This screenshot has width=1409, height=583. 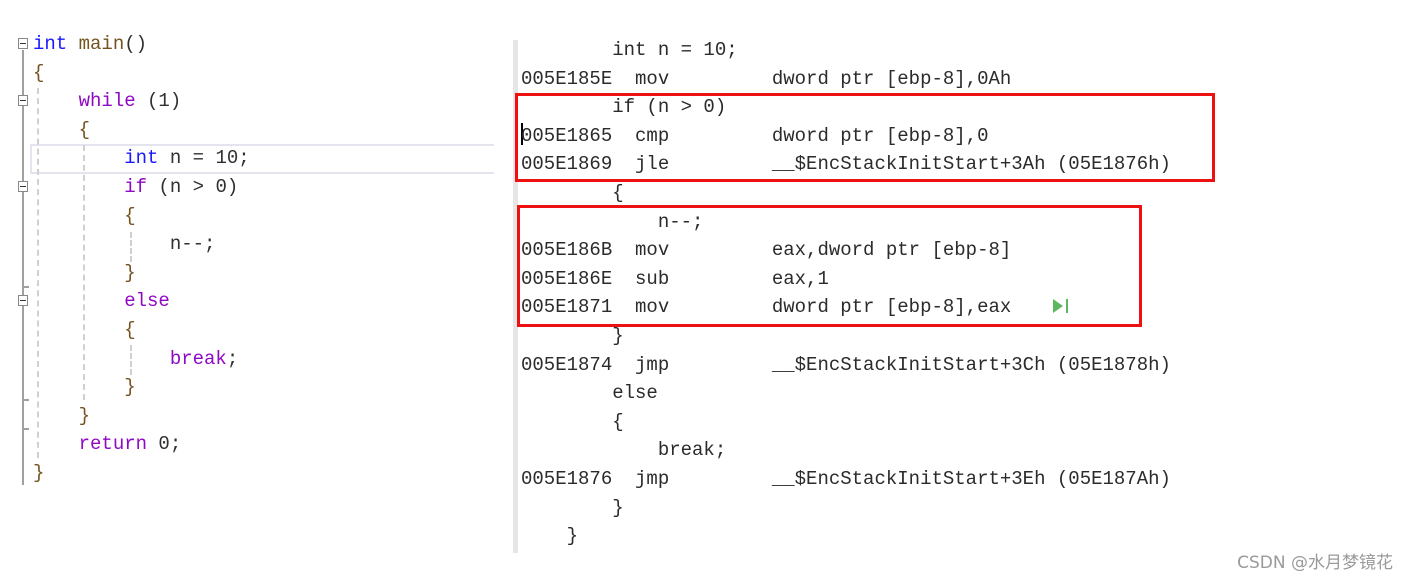 What do you see at coordinates (766, 250) in the screenshot?
I see `asm-instruction-line: 005E186B mov eax,dword ptr [ebp-8]` at bounding box center [766, 250].